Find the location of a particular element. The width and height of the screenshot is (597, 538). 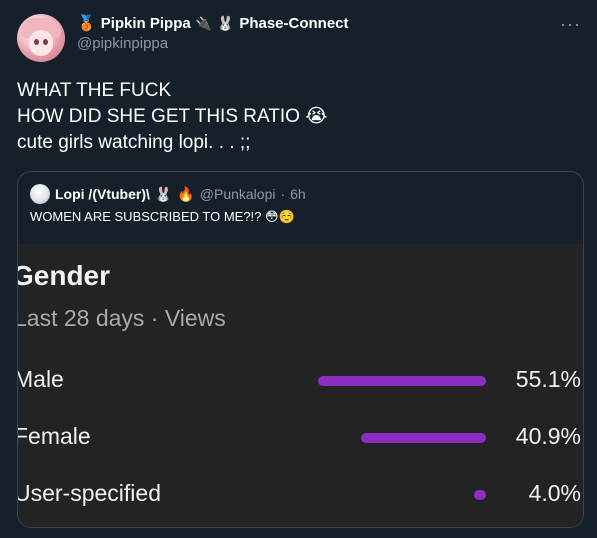

gender-label: Male is located at coordinates (40, 379).